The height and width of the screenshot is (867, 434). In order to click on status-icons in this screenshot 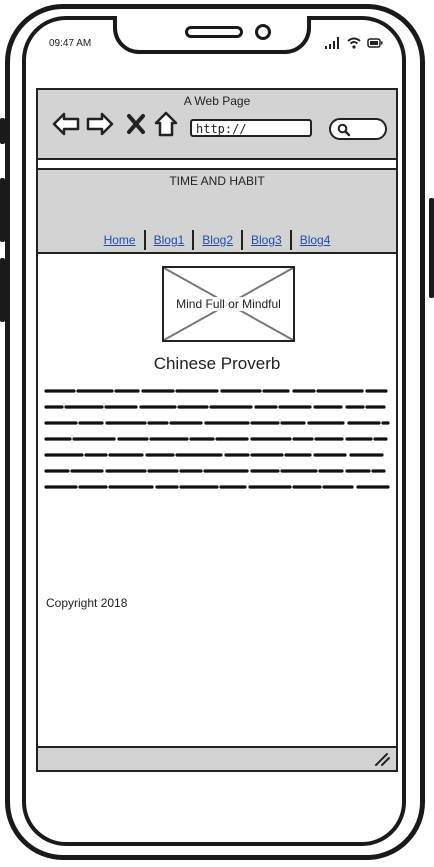, I will do `click(354, 43)`.